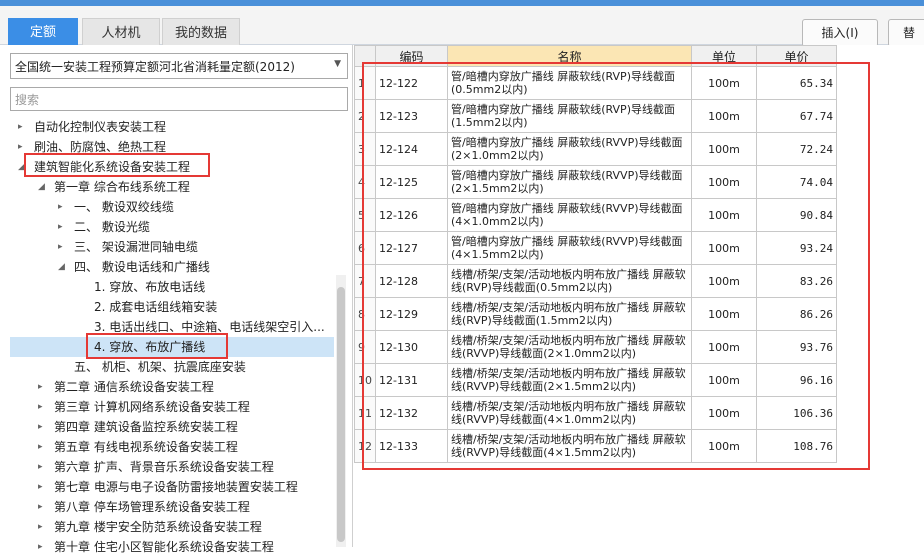 The width and height of the screenshot is (924, 557). What do you see at coordinates (172, 147) in the screenshot?
I see `tree-item: ▸ 刷油、防腐蚀、绝热工程` at bounding box center [172, 147].